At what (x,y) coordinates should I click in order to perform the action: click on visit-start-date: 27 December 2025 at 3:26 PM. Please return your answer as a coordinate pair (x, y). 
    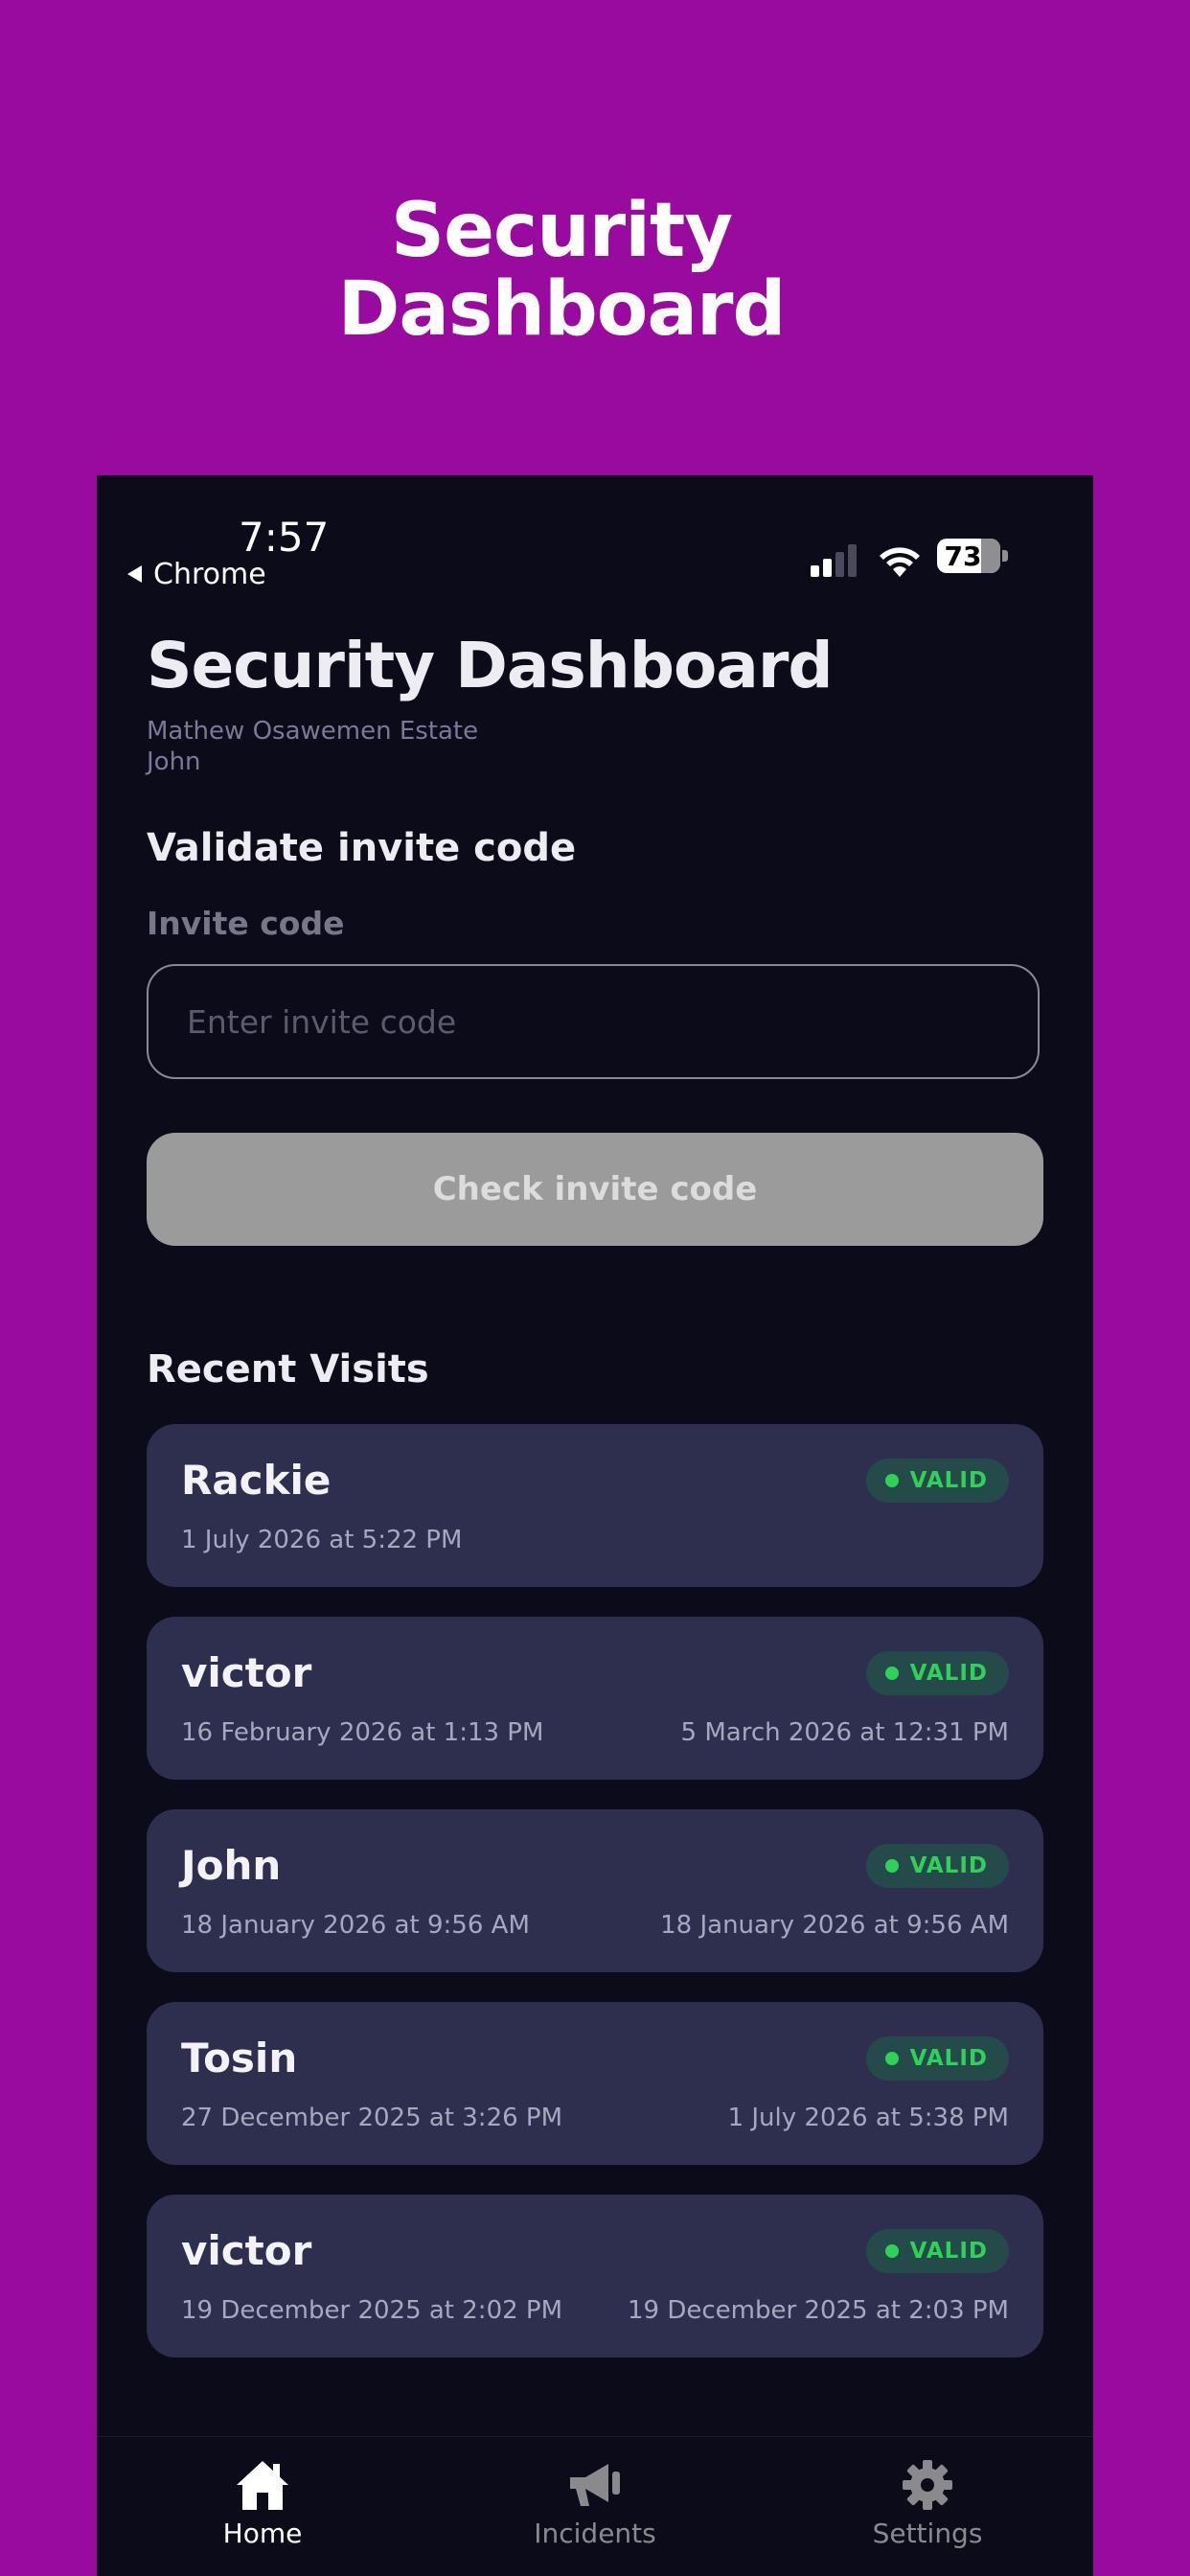
    Looking at the image, I should click on (372, 2118).